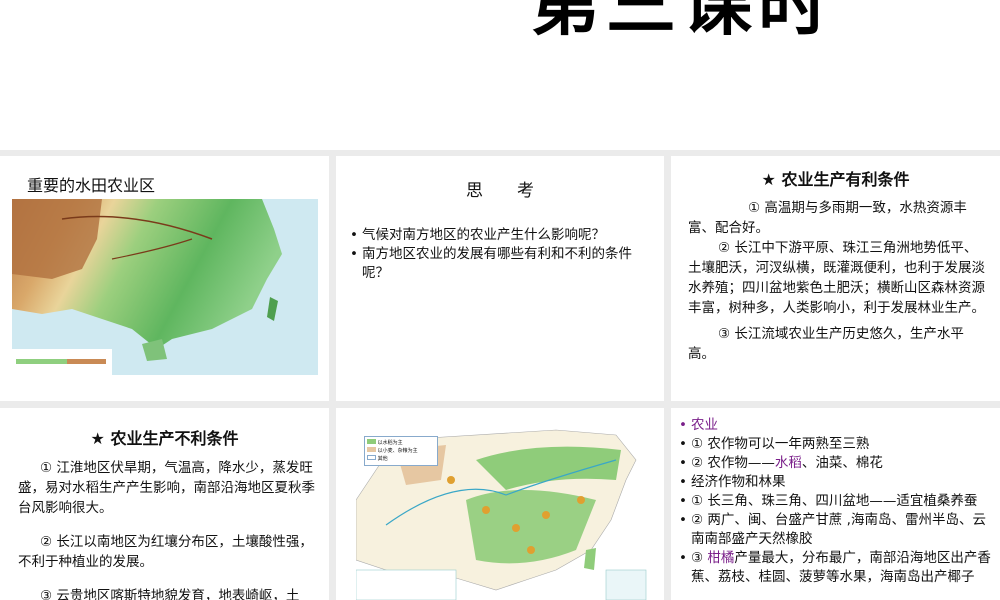 The width and height of the screenshot is (1000, 600). What do you see at coordinates (500, 504) in the screenshot?
I see `slide-thumbnail-5: 以水稻为主 以小麦、杂粮为主 其他` at bounding box center [500, 504].